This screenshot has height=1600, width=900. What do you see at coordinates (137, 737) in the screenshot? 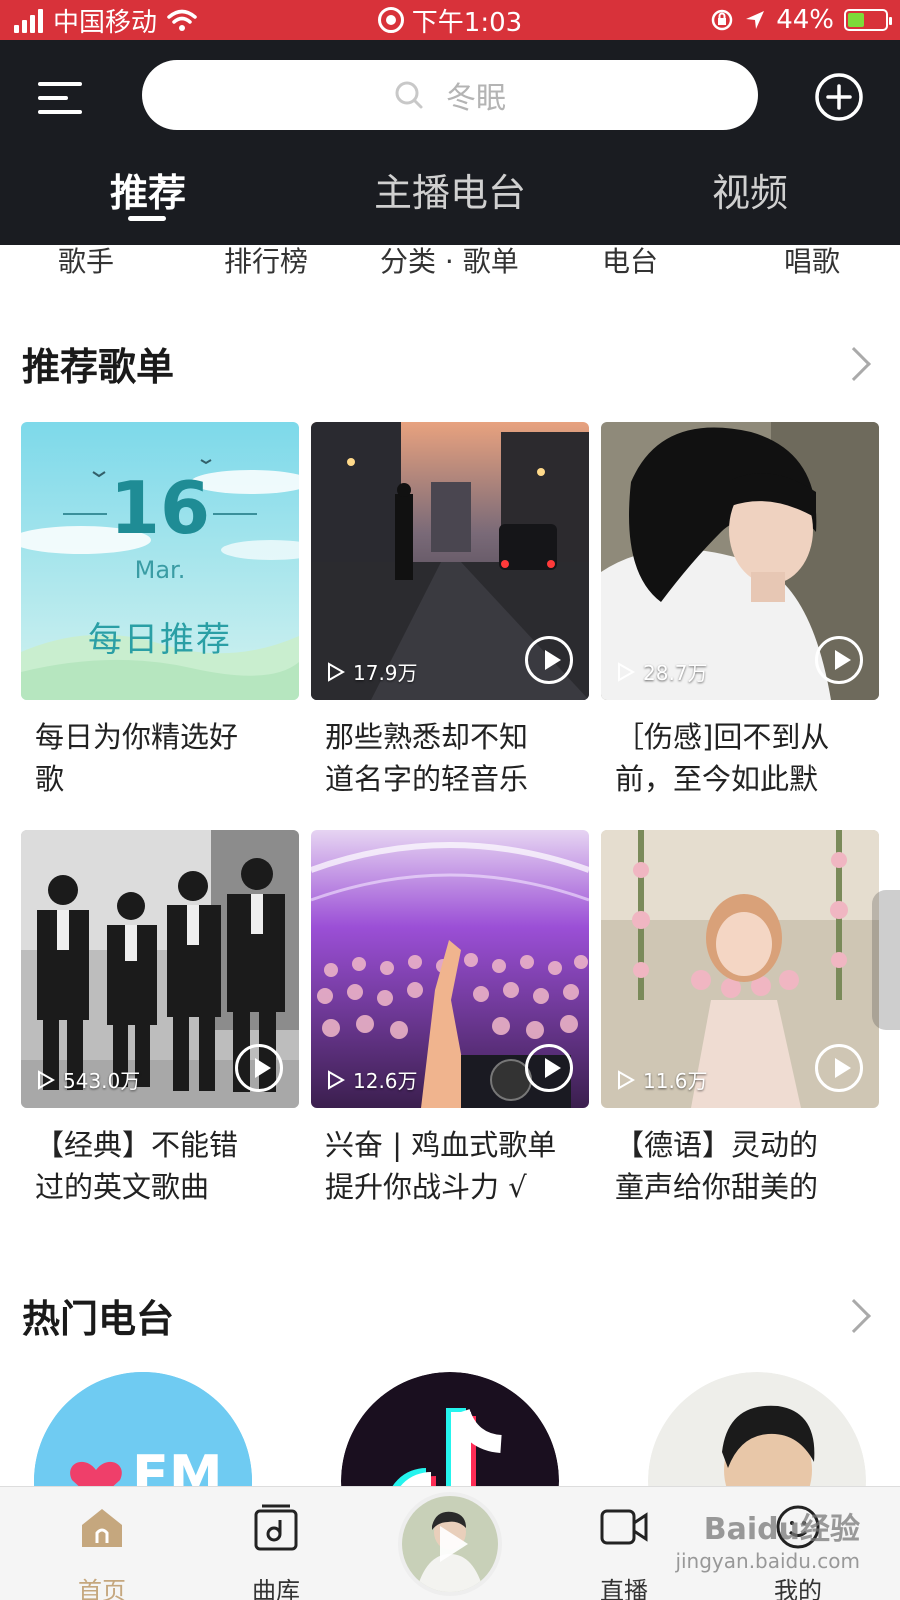
I see `playlist-title-line: 每日为你精选好` at bounding box center [137, 737].